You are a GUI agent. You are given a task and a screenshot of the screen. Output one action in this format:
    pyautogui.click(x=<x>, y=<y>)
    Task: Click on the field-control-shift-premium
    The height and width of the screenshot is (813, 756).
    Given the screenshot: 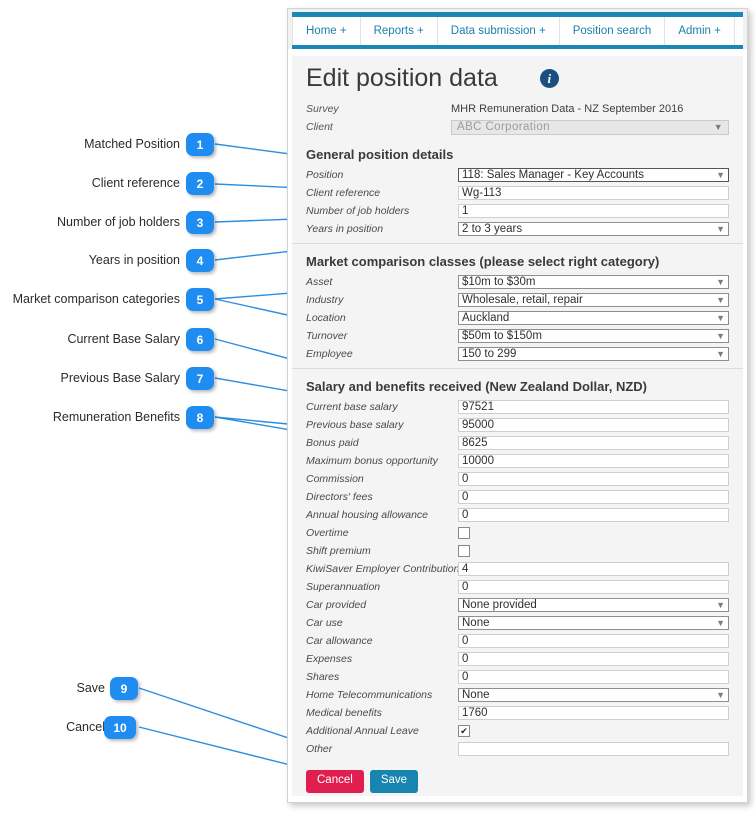 What is the action you would take?
    pyautogui.click(x=593, y=551)
    